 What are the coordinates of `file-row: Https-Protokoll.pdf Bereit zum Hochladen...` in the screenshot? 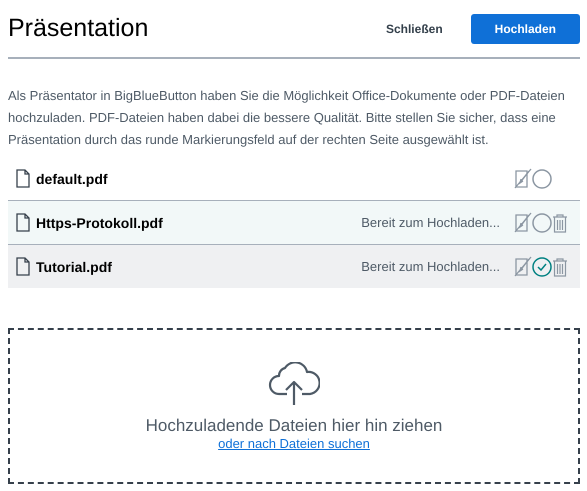 It's located at (294, 223).